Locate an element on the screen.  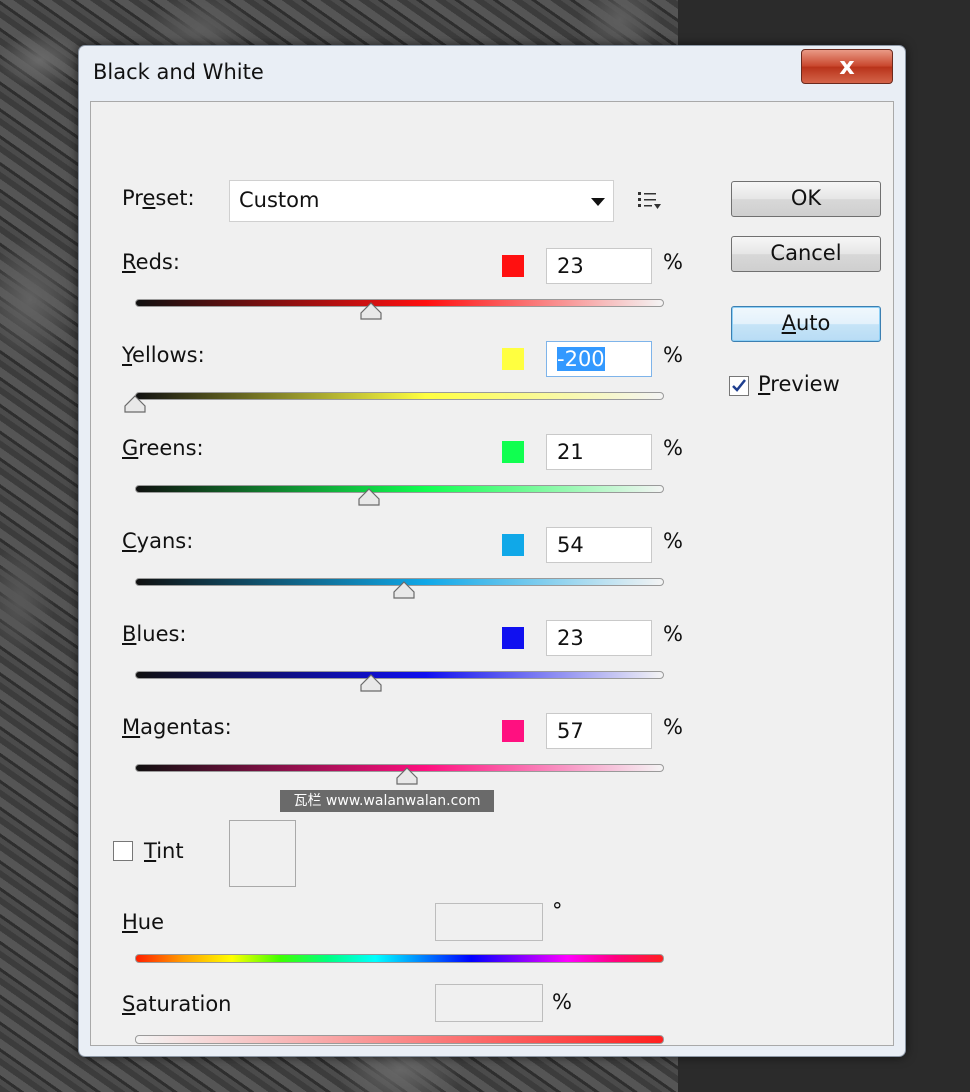
reds-label: Reds: is located at coordinates (151, 262).